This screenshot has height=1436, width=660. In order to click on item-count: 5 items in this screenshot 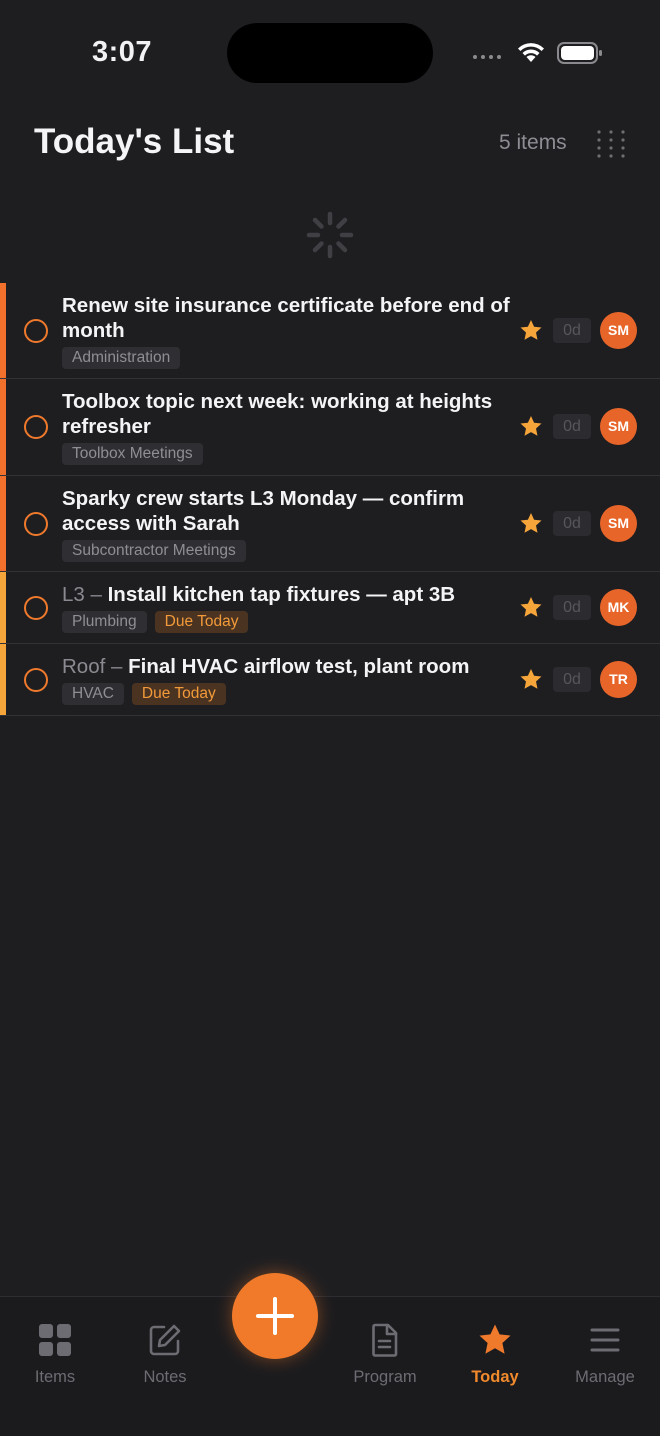, I will do `click(533, 142)`.